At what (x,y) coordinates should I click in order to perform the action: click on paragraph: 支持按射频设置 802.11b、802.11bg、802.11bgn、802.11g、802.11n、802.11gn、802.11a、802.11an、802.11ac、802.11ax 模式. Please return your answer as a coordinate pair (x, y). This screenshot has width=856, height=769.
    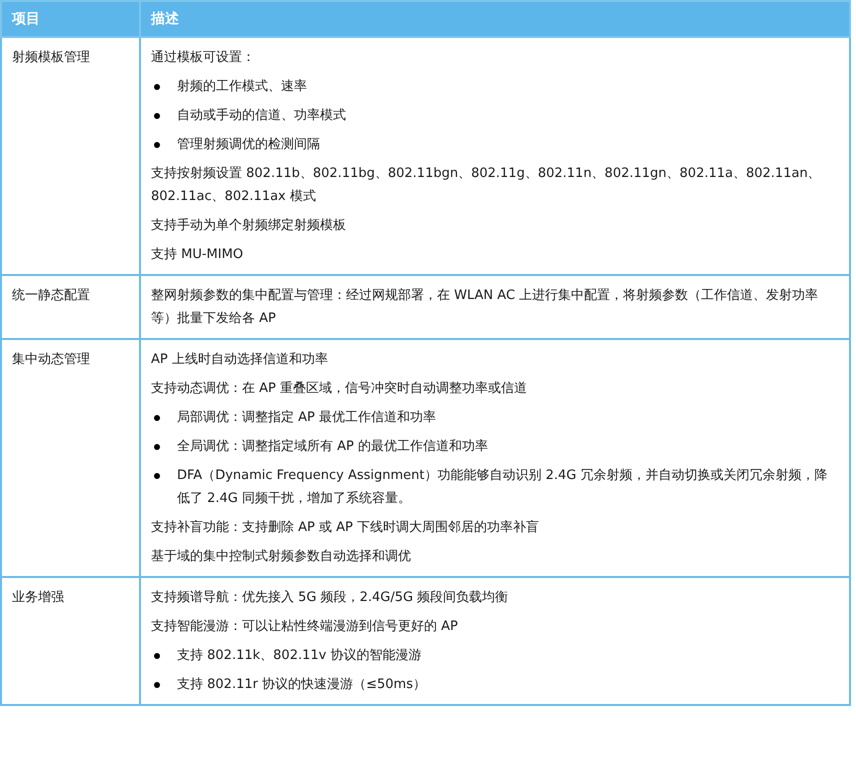
    Looking at the image, I should click on (486, 185).